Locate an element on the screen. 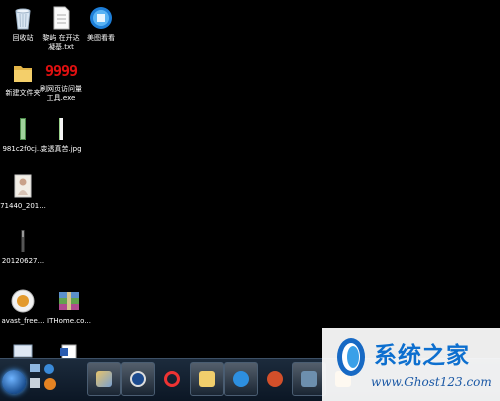 Image resolution: width=500 pixels, height=401 pixels. watermark-url: www.Ghost123.com is located at coordinates (431, 382).